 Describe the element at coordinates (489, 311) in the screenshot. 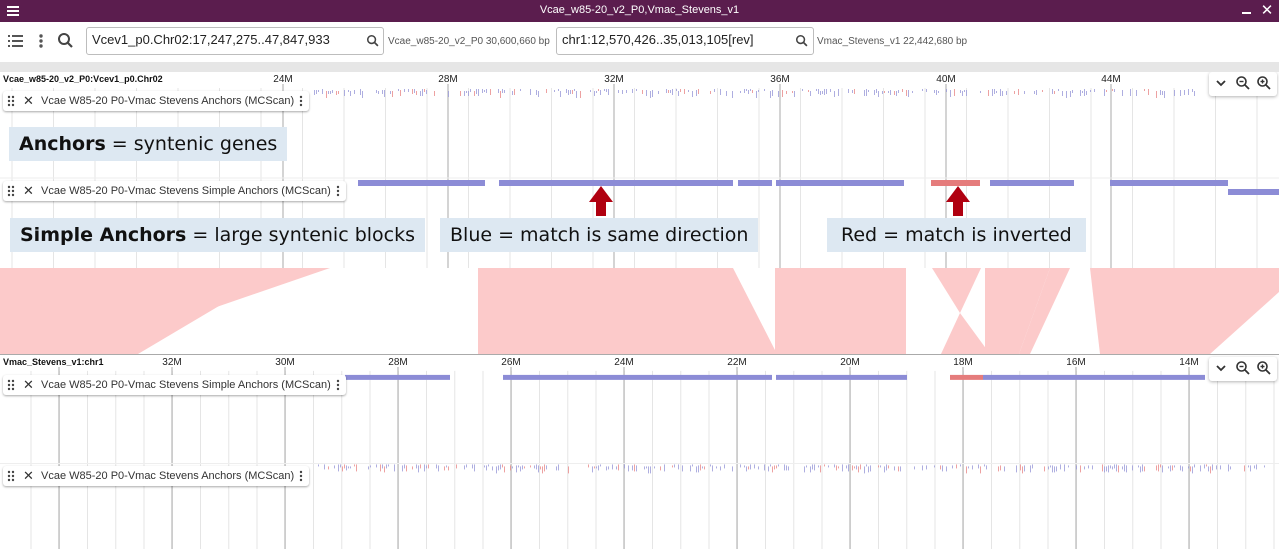

I see `synteny-ribbon` at that location.